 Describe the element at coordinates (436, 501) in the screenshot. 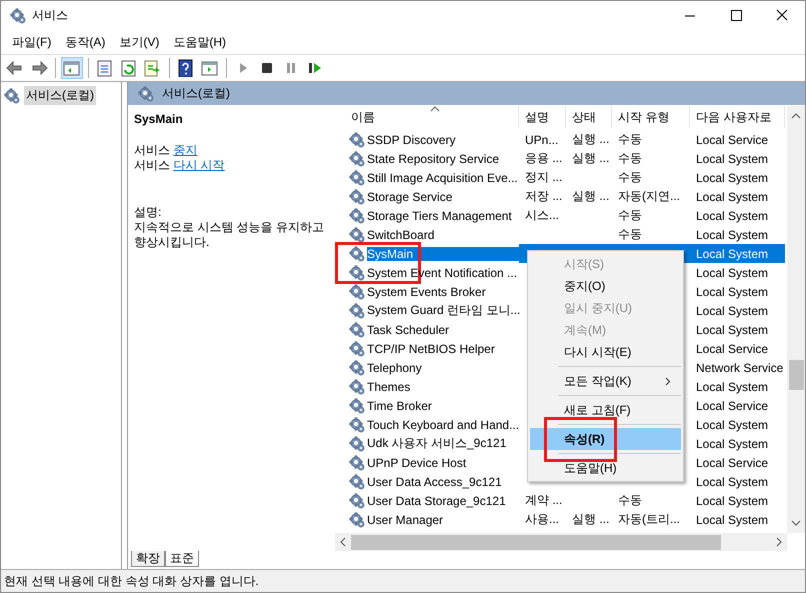

I see `table-cell: User Data Storage_9c121` at that location.